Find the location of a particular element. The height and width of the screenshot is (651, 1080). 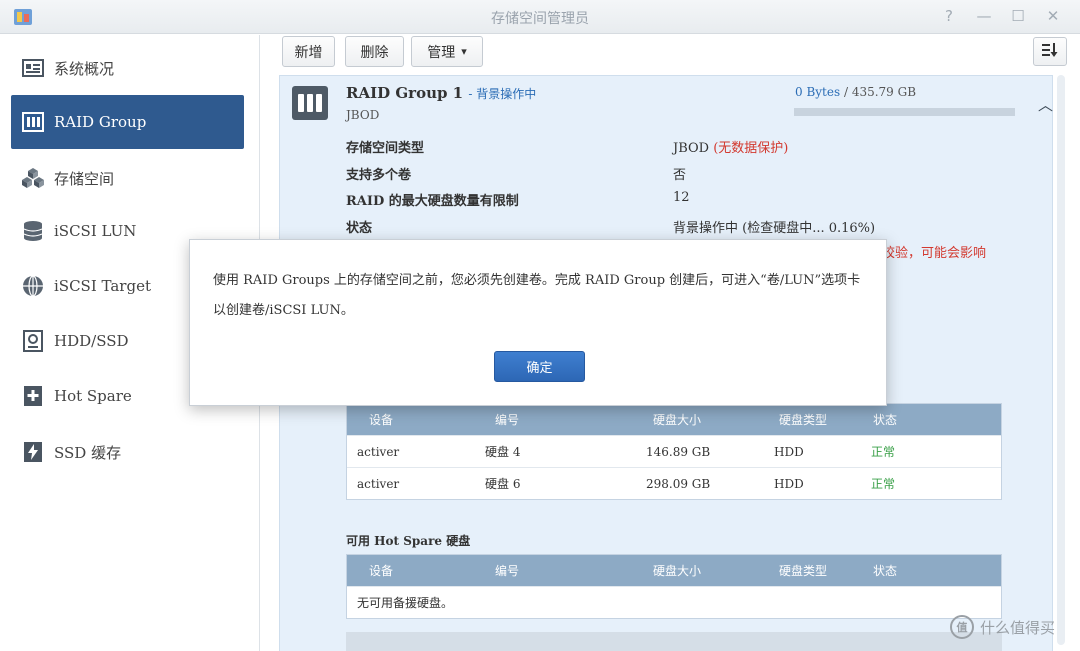

empty-text: 无可用备援硬盘。 is located at coordinates (405, 603).